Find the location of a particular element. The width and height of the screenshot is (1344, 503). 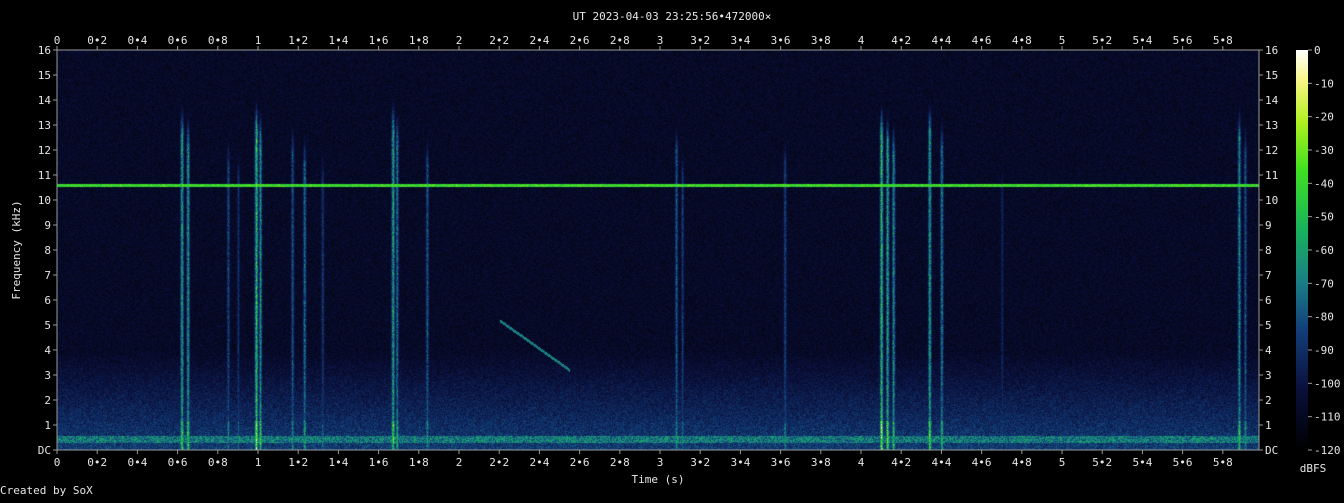

colorbar-tick-label: -40 is located at coordinates (1324, 183).